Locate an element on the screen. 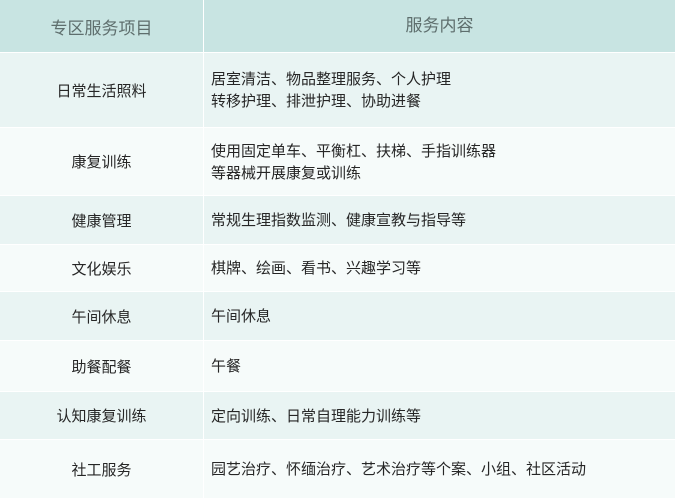 Image resolution: width=675 pixels, height=498 pixels. table-row: 文化娱乐 棋牌、绘画、看书、兴趣学习等 is located at coordinates (337, 267).